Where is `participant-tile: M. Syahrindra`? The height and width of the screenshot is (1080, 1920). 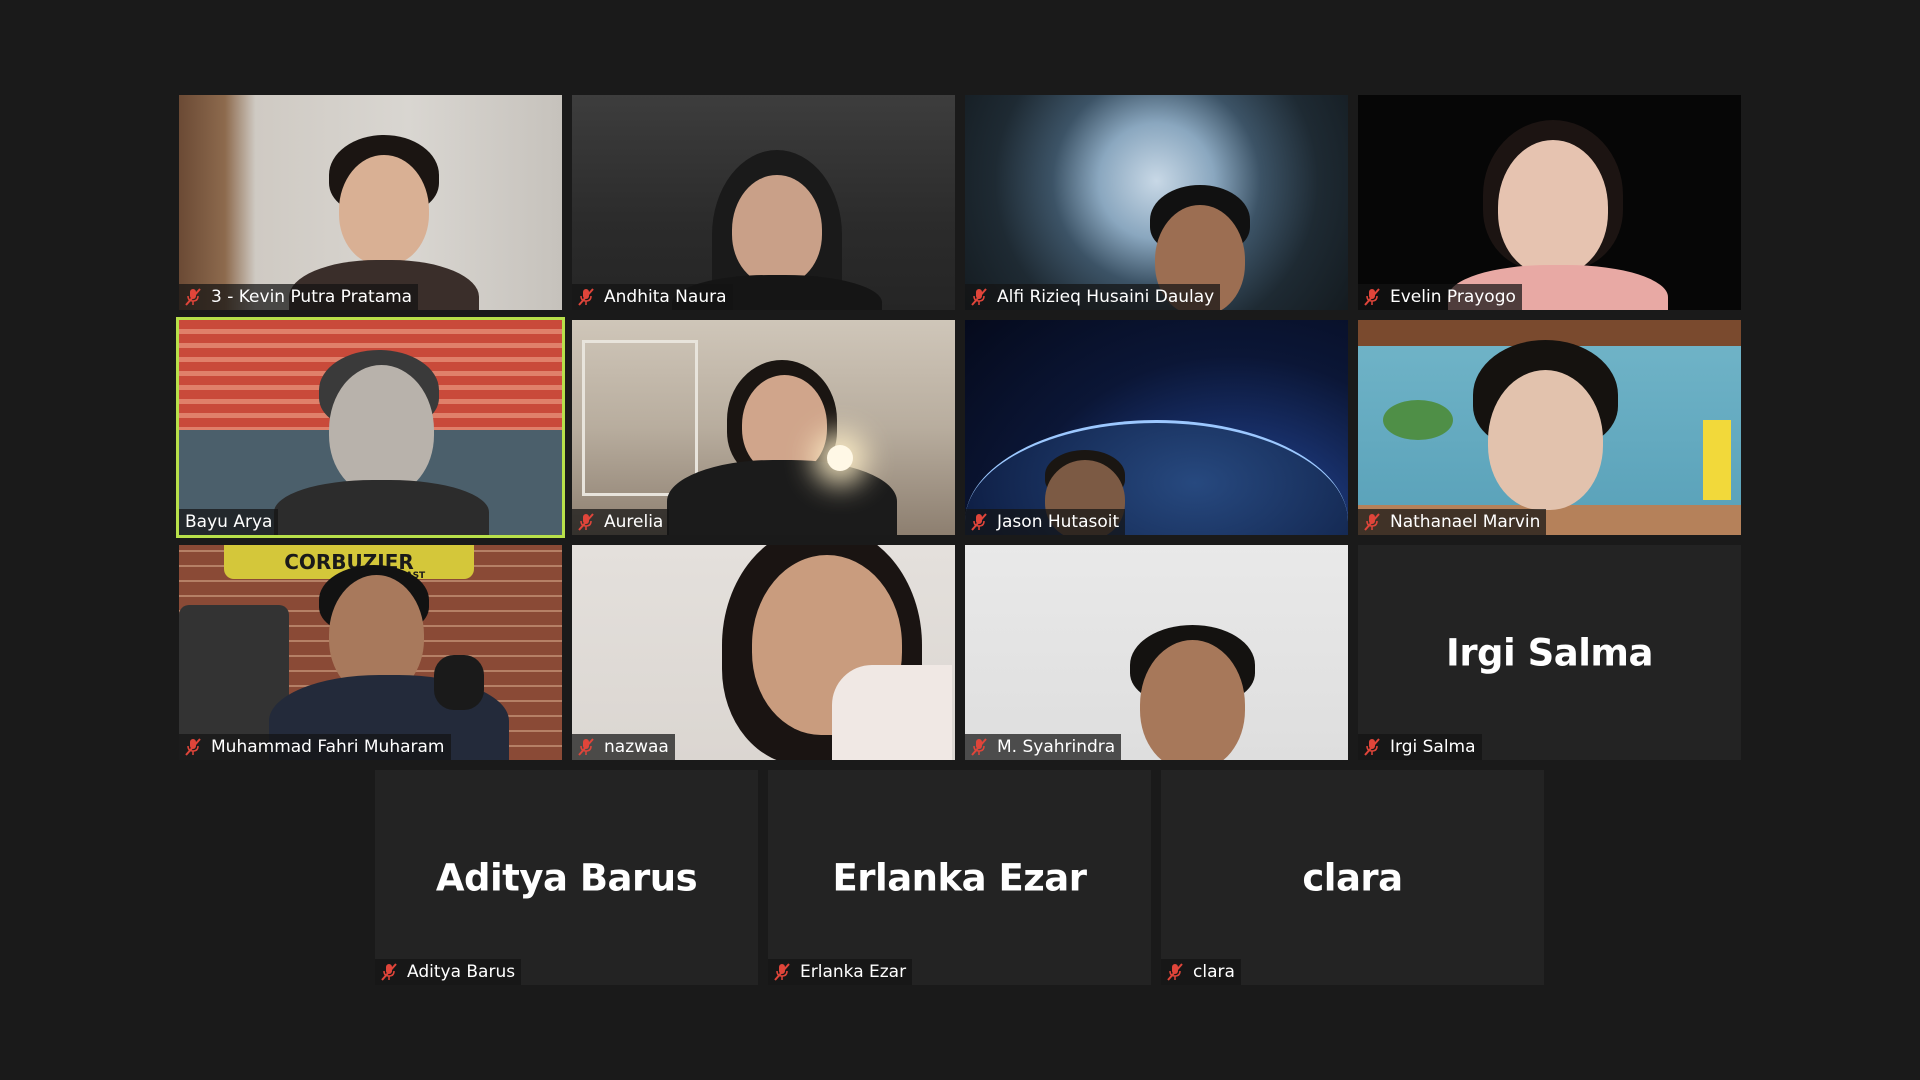 participant-tile: M. Syahrindra is located at coordinates (1156, 652).